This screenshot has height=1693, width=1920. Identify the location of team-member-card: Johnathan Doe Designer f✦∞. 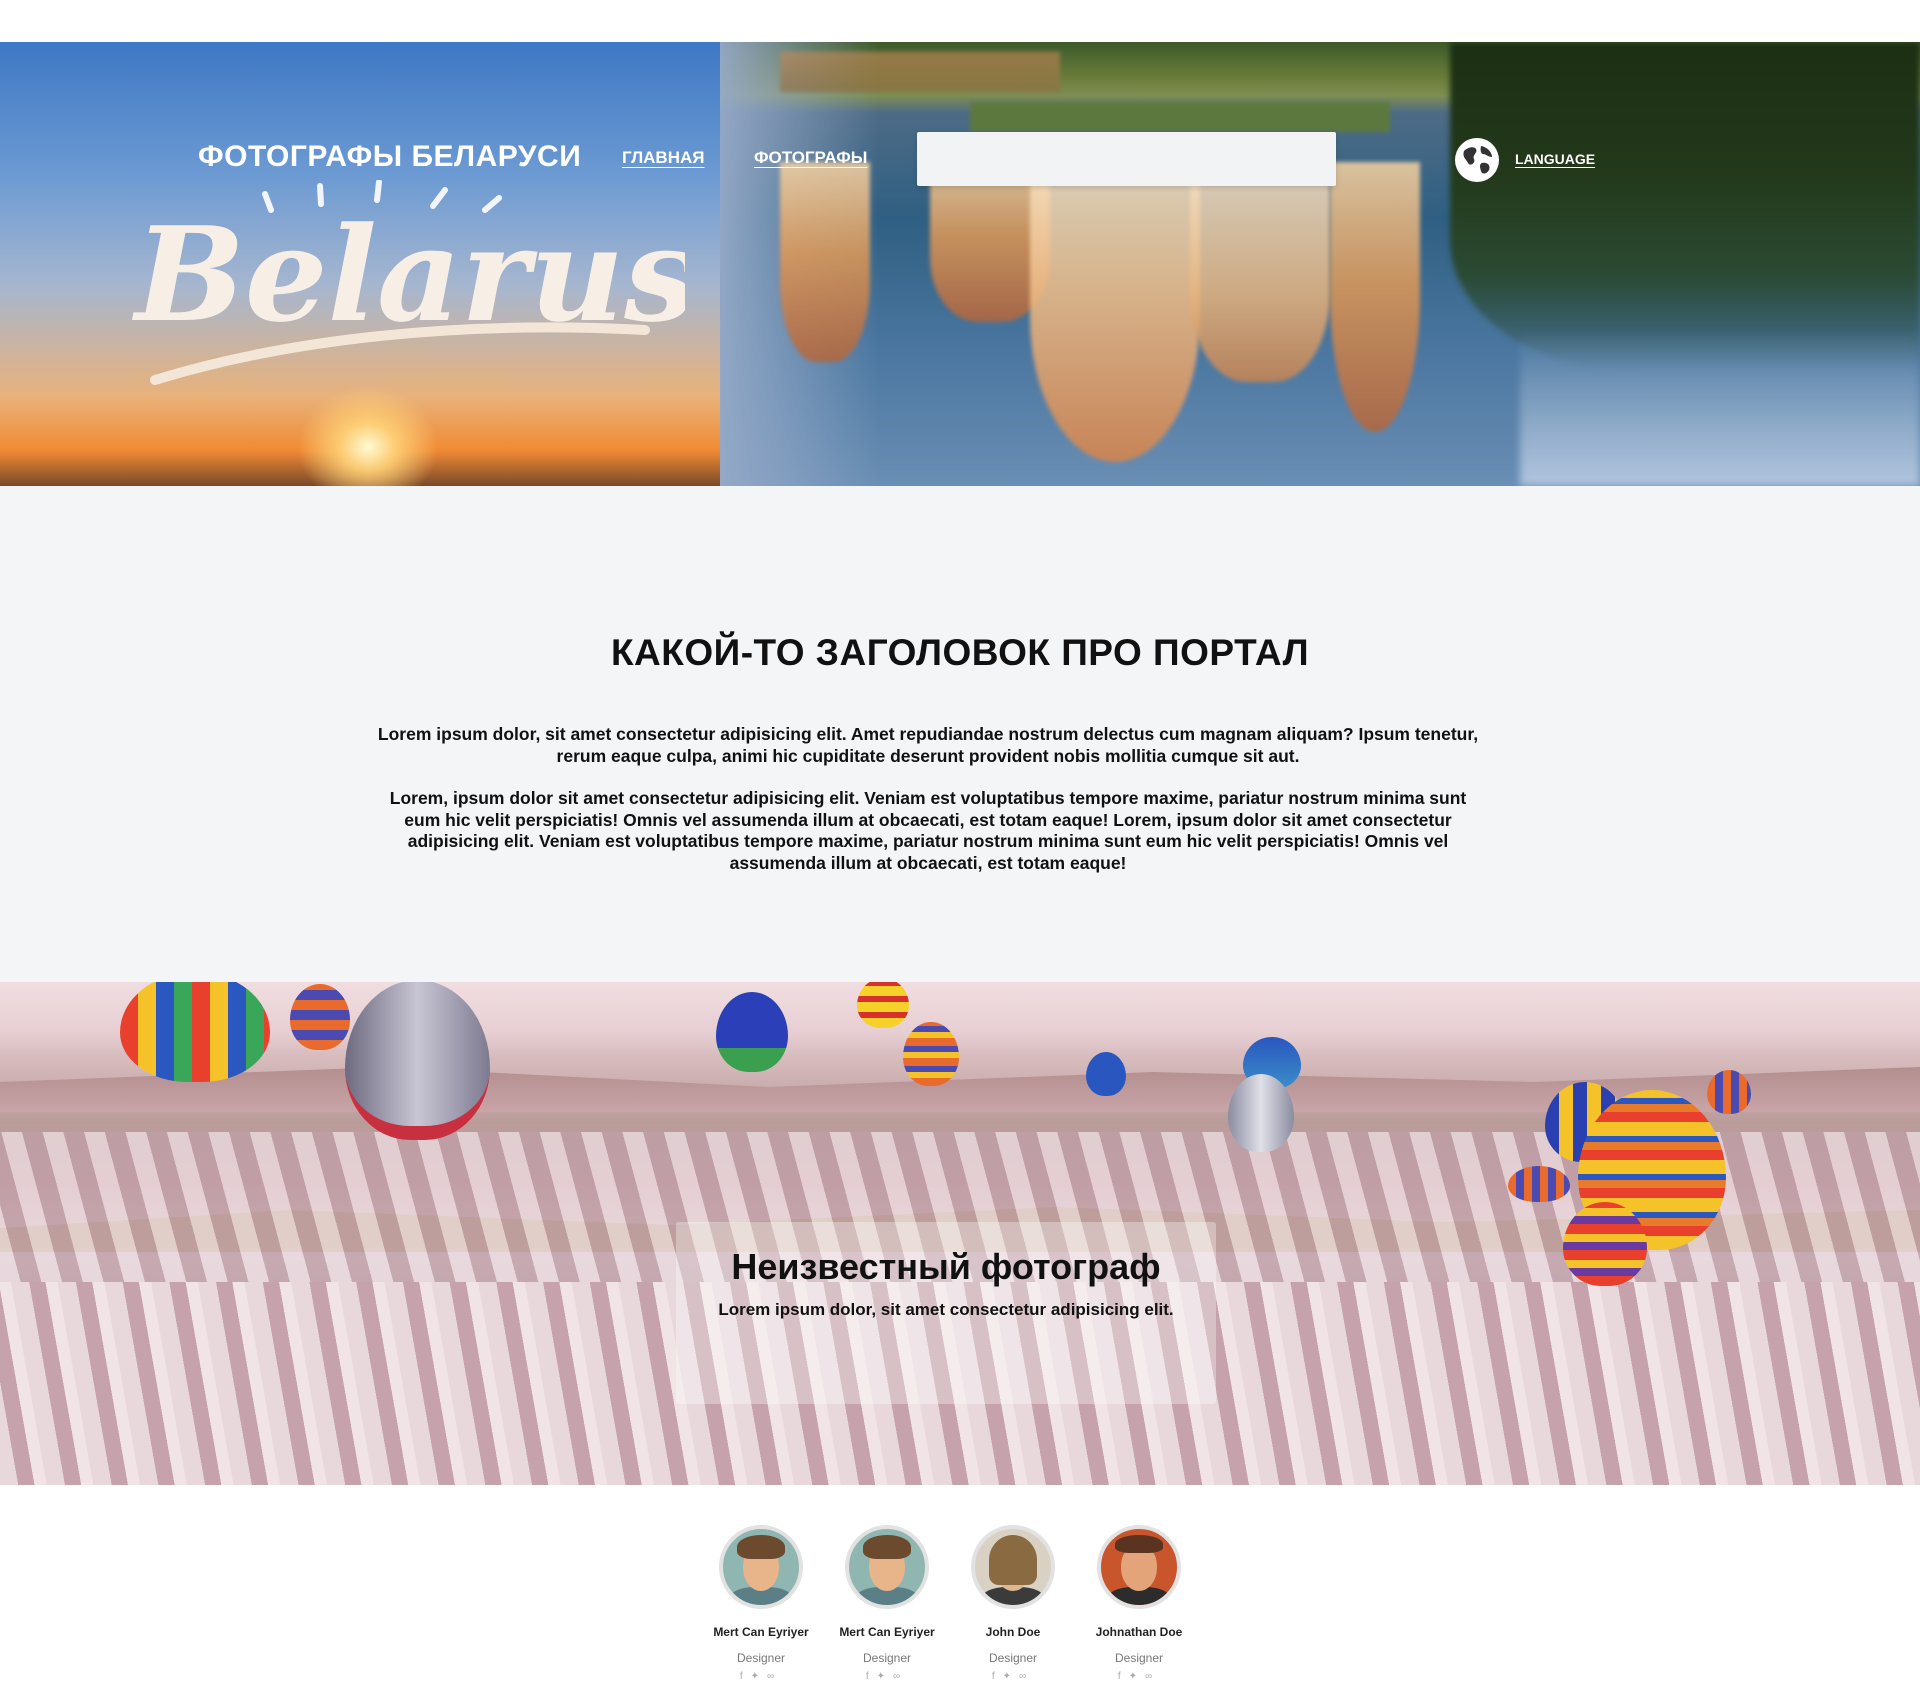
(1139, 1603).